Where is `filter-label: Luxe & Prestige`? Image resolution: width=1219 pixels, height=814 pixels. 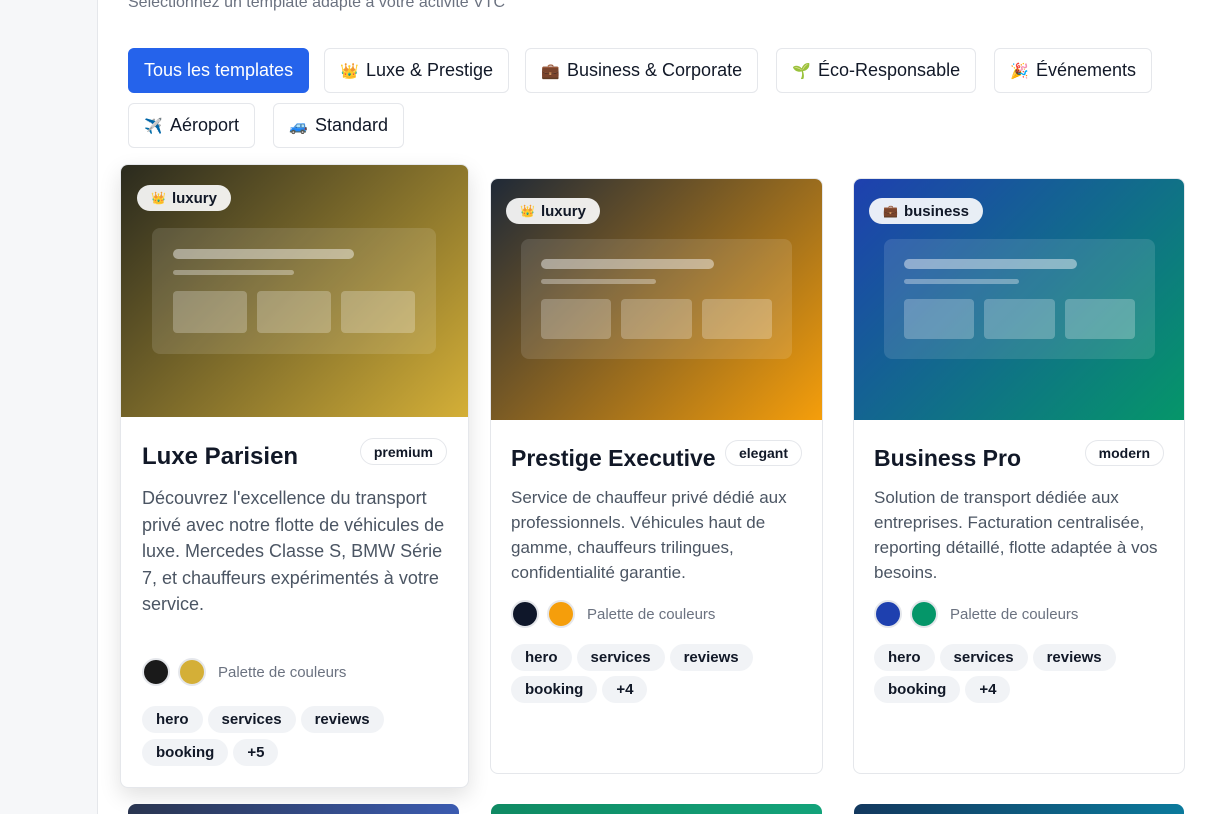 filter-label: Luxe & Prestige is located at coordinates (430, 70).